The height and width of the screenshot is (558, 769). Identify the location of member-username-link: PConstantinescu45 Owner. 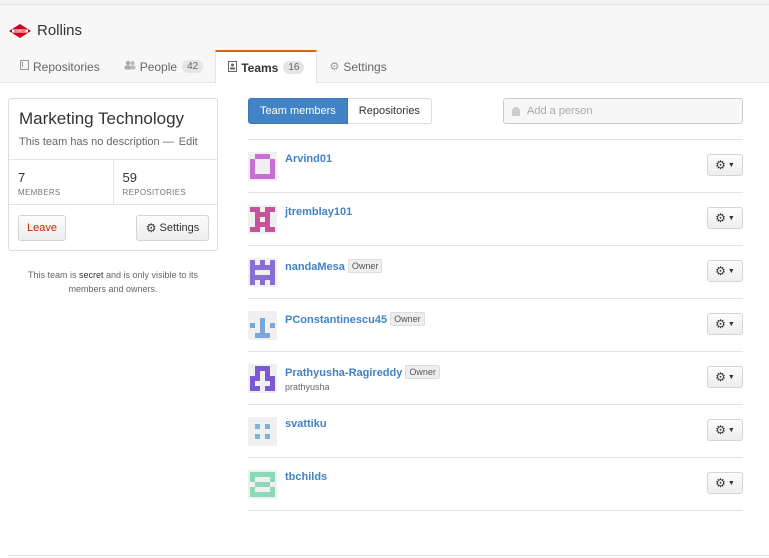
(355, 319).